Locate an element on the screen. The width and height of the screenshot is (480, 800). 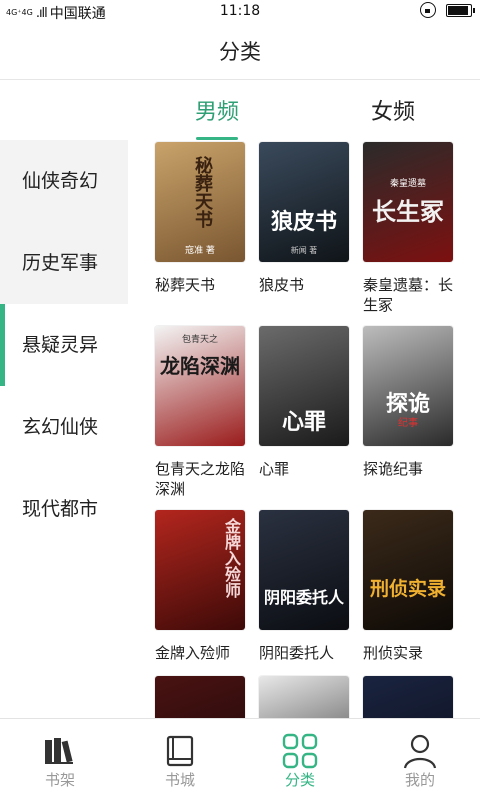
book-title: 探诡纪事 is located at coordinates (413, 469).